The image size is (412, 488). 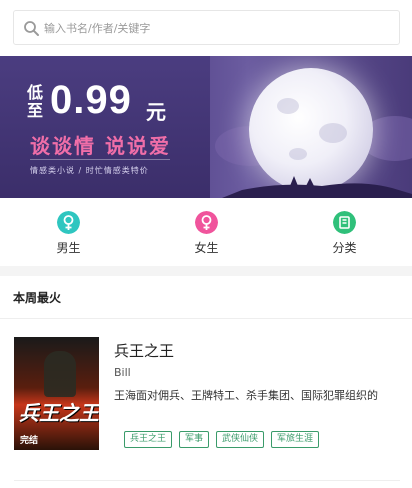 I want to click on book-tag: 兵王之王, so click(x=148, y=439).